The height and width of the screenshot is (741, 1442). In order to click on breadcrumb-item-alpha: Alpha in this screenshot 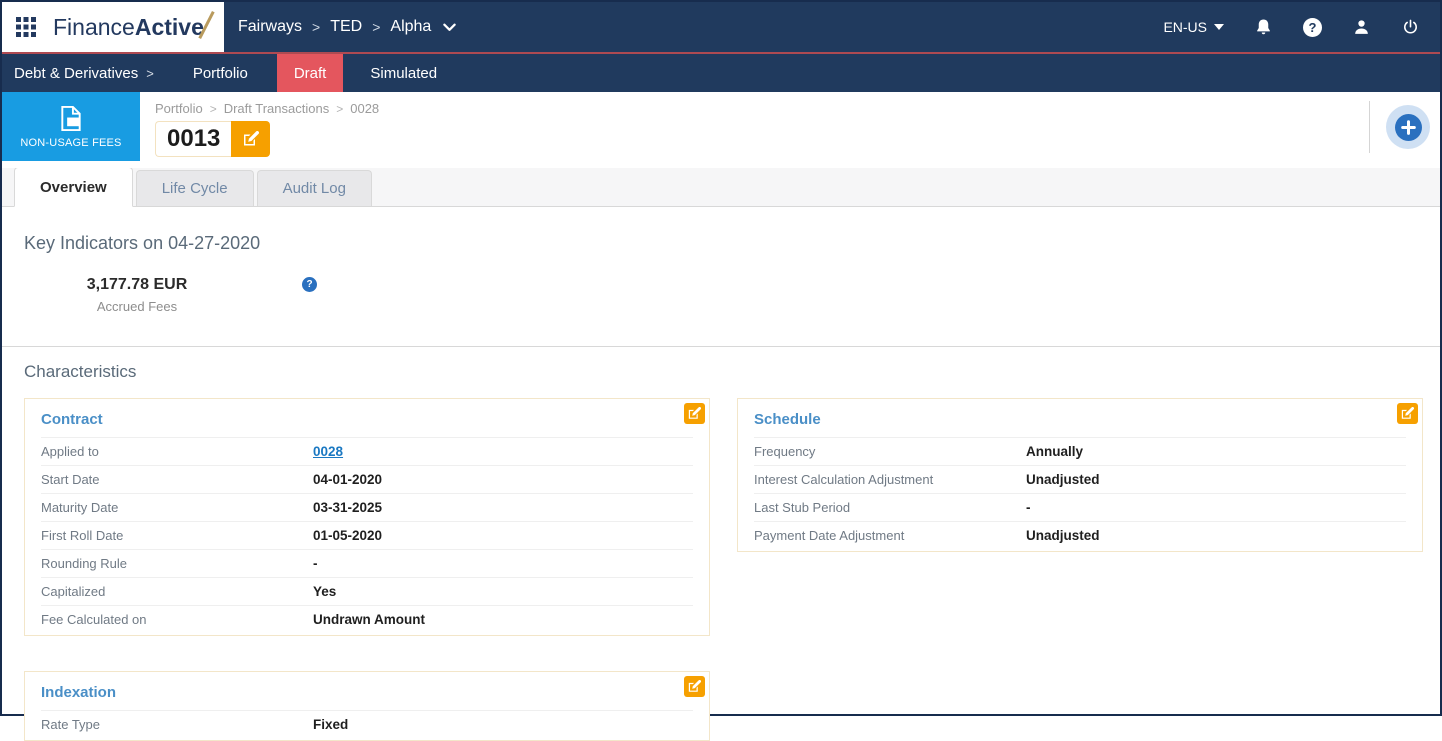, I will do `click(410, 27)`.